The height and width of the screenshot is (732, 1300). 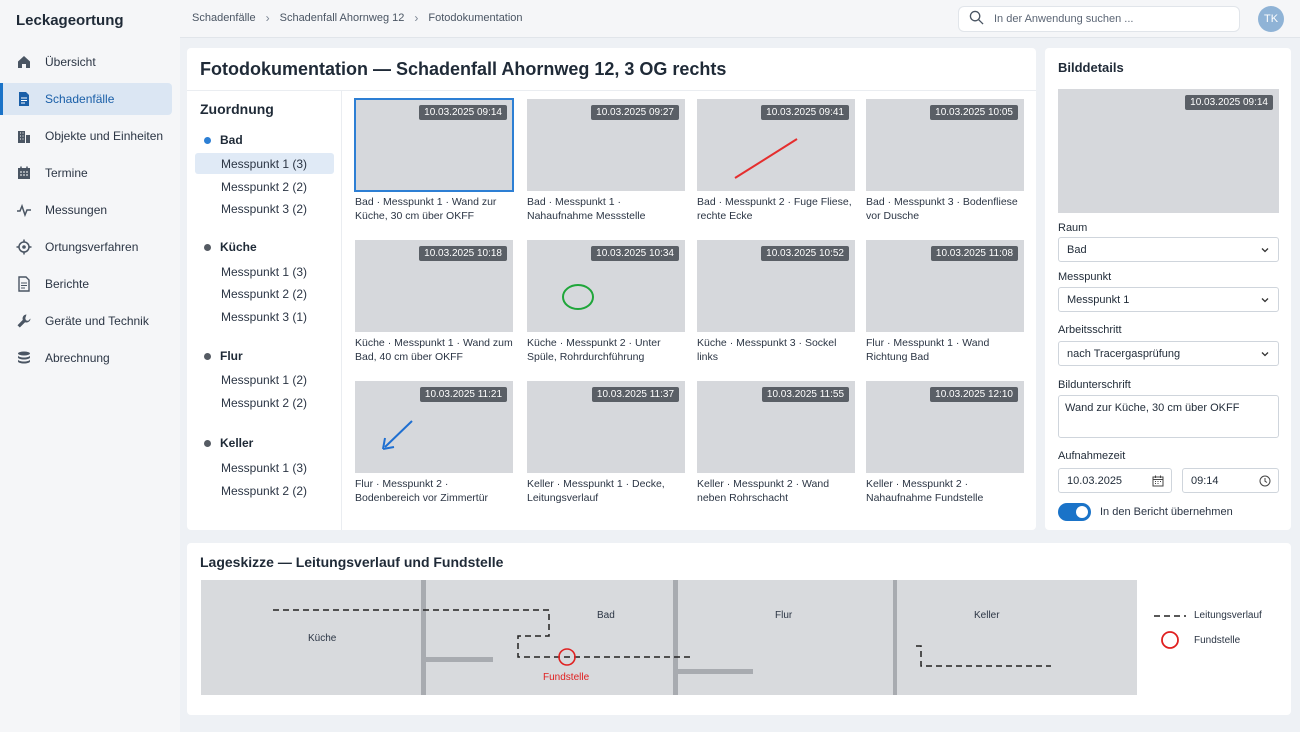 I want to click on sidebar-item-ortungsverfahren: Ortungsverfahren, so click(x=90, y=247).